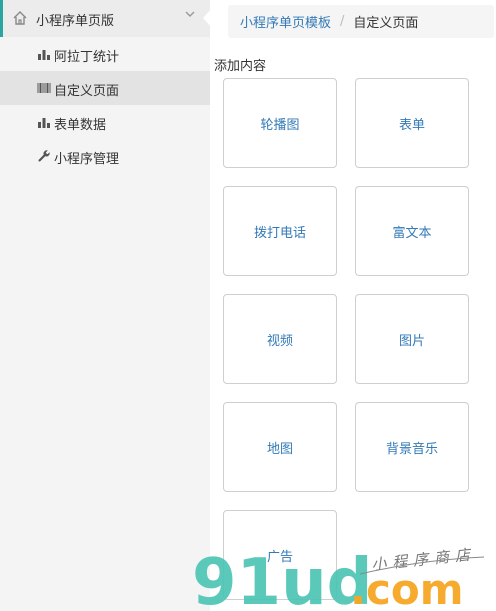  What do you see at coordinates (280, 555) in the screenshot?
I see `component-card-ad: 广告` at bounding box center [280, 555].